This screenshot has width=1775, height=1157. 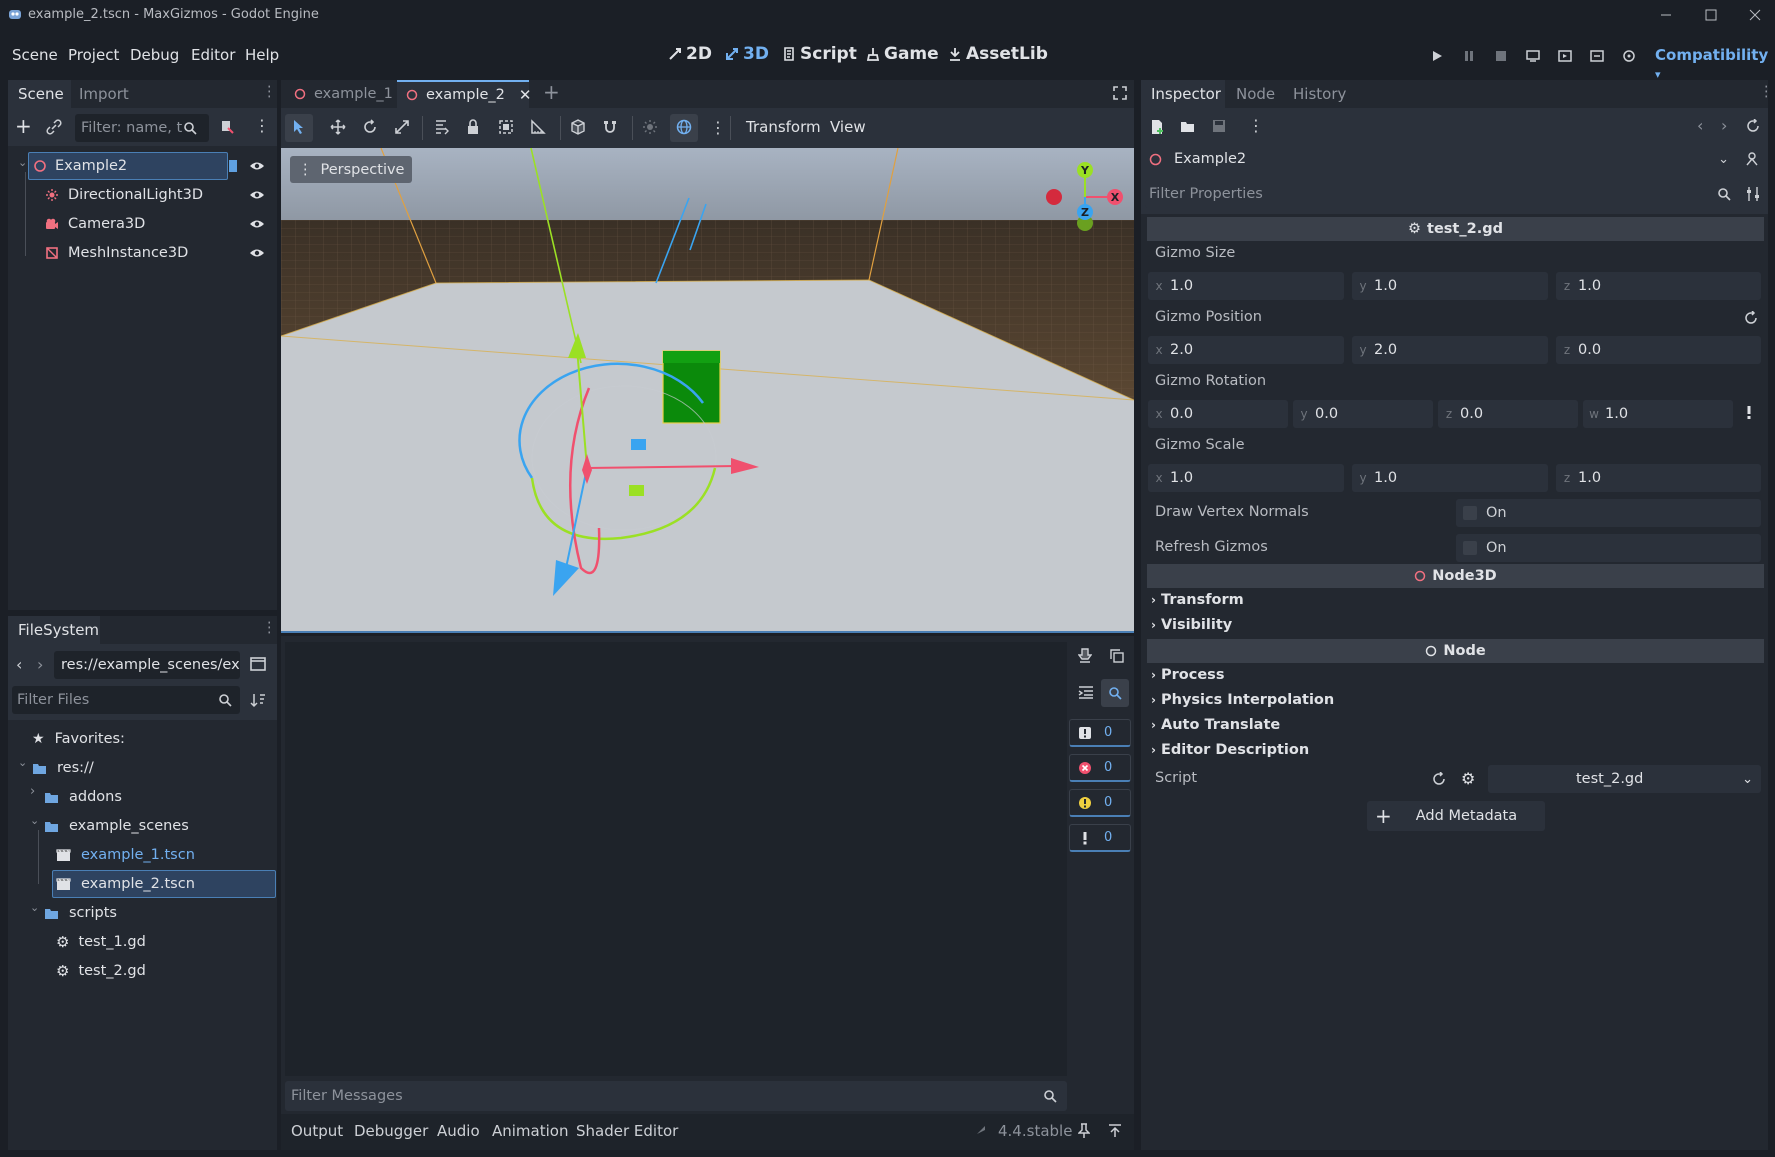 I want to click on menu-scene: Scene, so click(x=35, y=55).